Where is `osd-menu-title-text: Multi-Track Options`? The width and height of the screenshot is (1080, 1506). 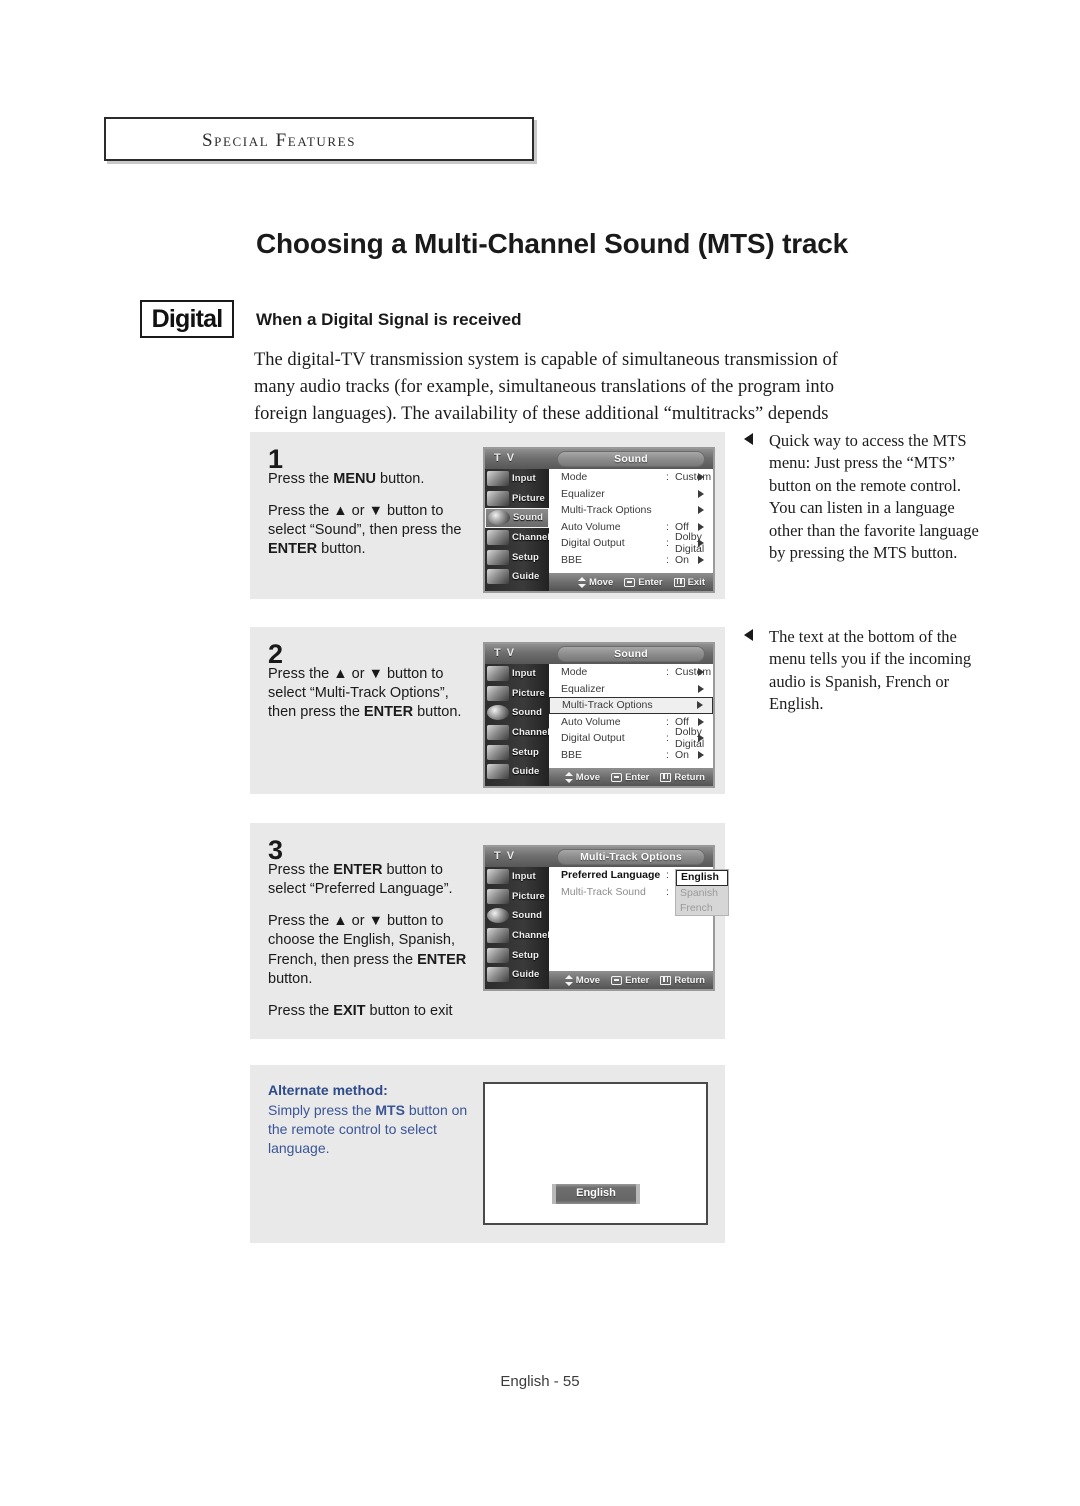 osd-menu-title-text: Multi-Track Options is located at coordinates (631, 857).